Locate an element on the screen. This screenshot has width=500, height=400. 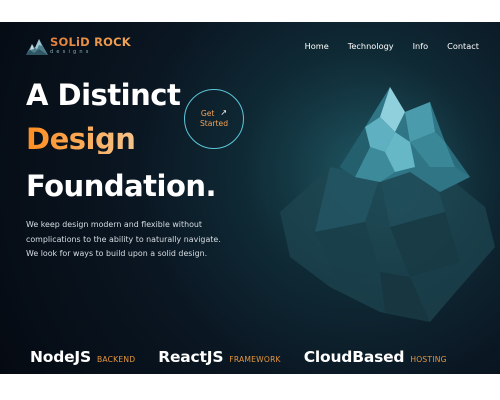
cta-label-started: Started is located at coordinates (214, 124).